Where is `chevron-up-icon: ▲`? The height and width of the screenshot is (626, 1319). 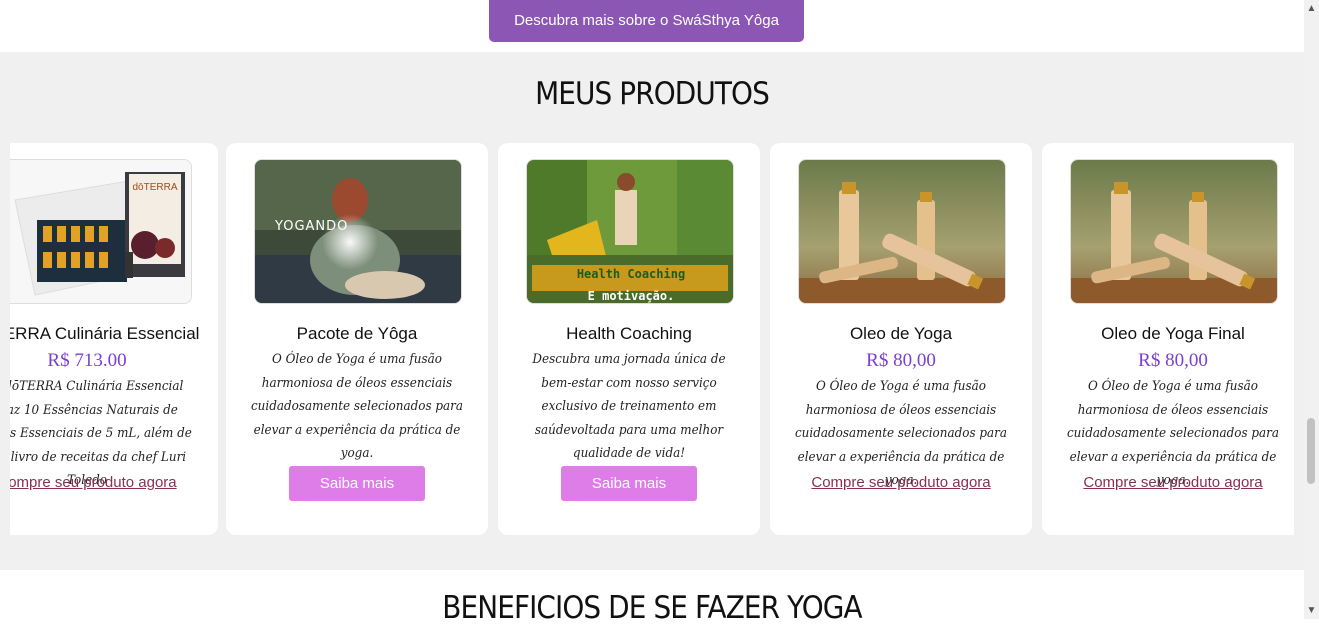
chevron-up-icon: ▲ is located at coordinates (1311, 8).